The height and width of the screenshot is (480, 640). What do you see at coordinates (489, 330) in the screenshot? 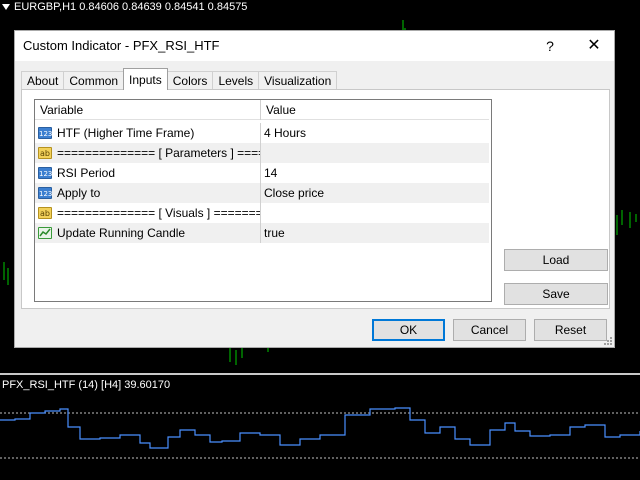
I see `cancel-button: Cancel` at bounding box center [489, 330].